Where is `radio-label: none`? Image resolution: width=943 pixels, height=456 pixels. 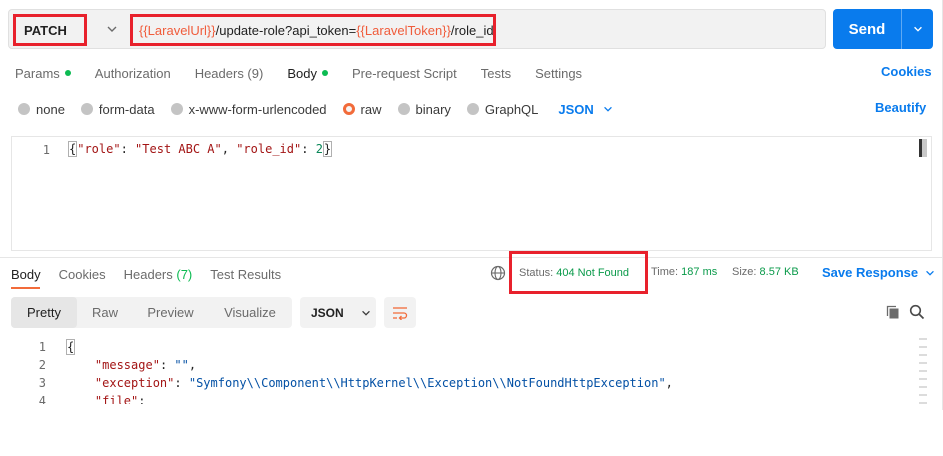 radio-label: none is located at coordinates (50, 109).